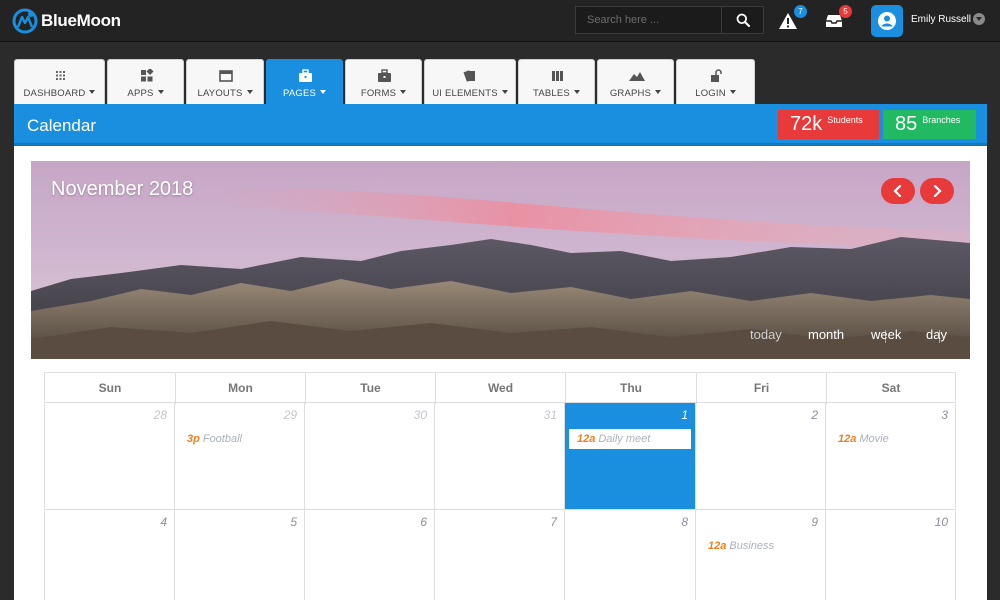 The height and width of the screenshot is (600, 1000). What do you see at coordinates (110, 388) in the screenshot?
I see `weekday-sun: Sun` at bounding box center [110, 388].